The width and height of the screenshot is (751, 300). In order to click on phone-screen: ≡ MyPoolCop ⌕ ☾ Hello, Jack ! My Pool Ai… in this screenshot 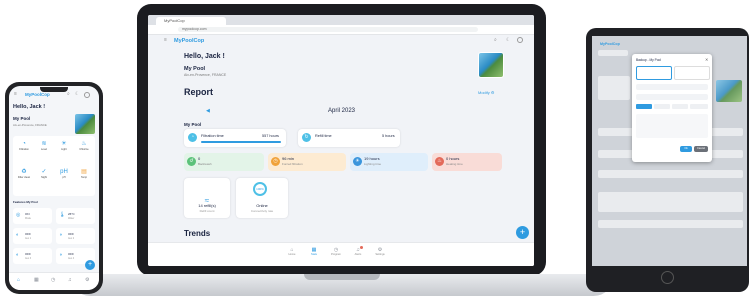, I will do `click(54, 188)`.